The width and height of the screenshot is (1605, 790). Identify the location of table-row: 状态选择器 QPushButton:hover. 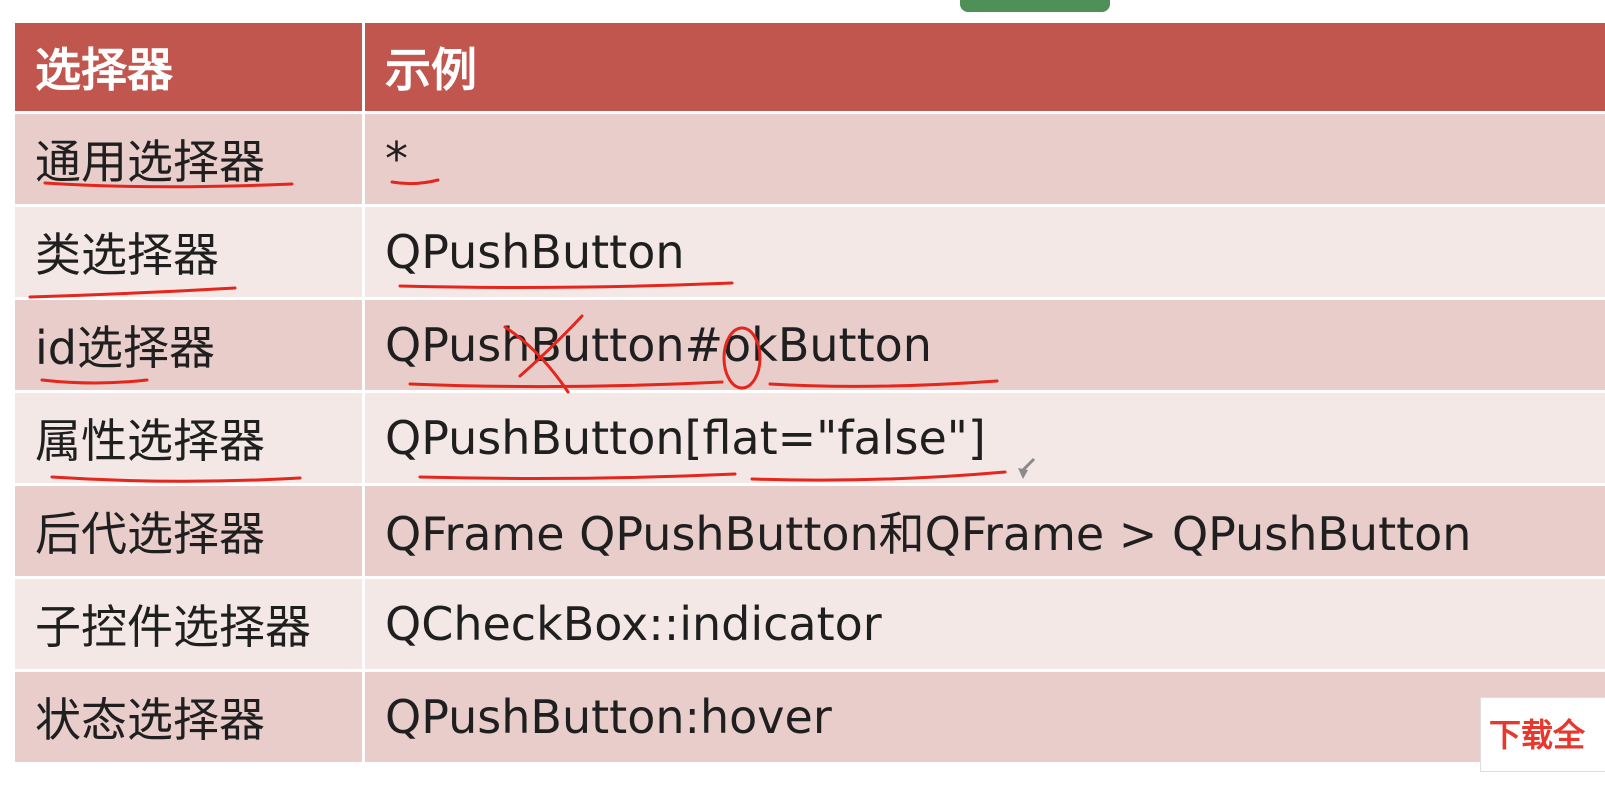
(808, 717).